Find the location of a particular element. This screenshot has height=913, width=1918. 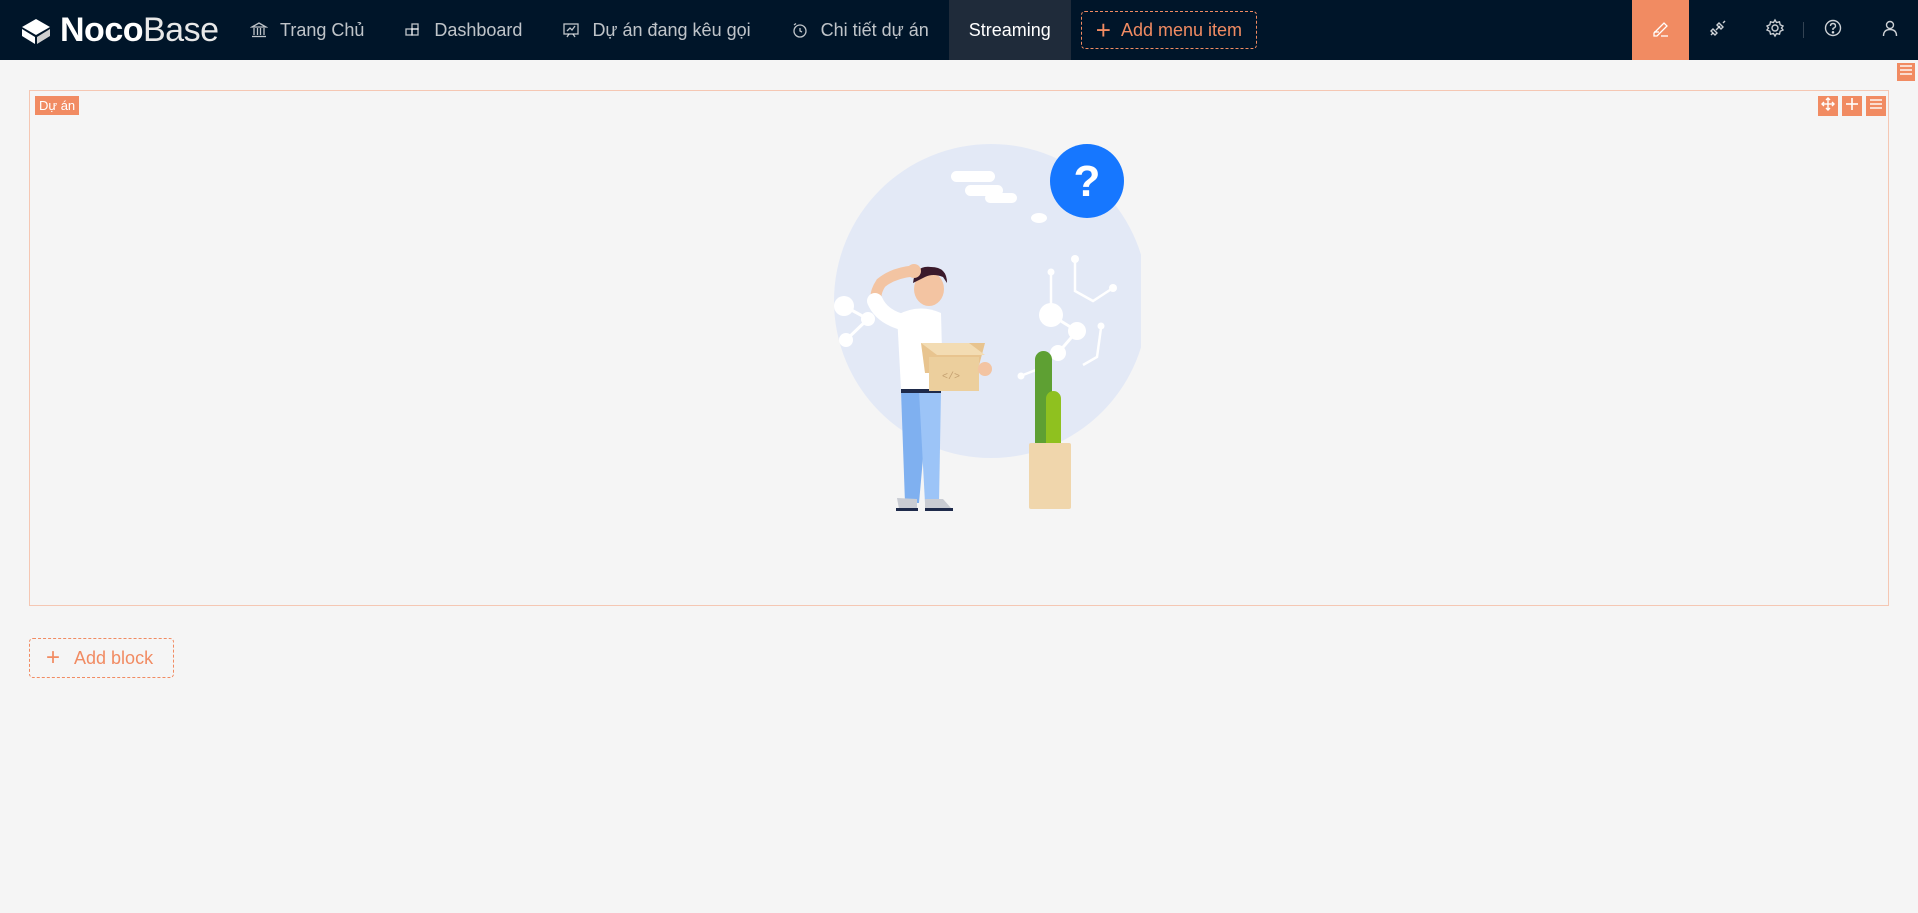

presentation-chart-icon is located at coordinates (571, 30).